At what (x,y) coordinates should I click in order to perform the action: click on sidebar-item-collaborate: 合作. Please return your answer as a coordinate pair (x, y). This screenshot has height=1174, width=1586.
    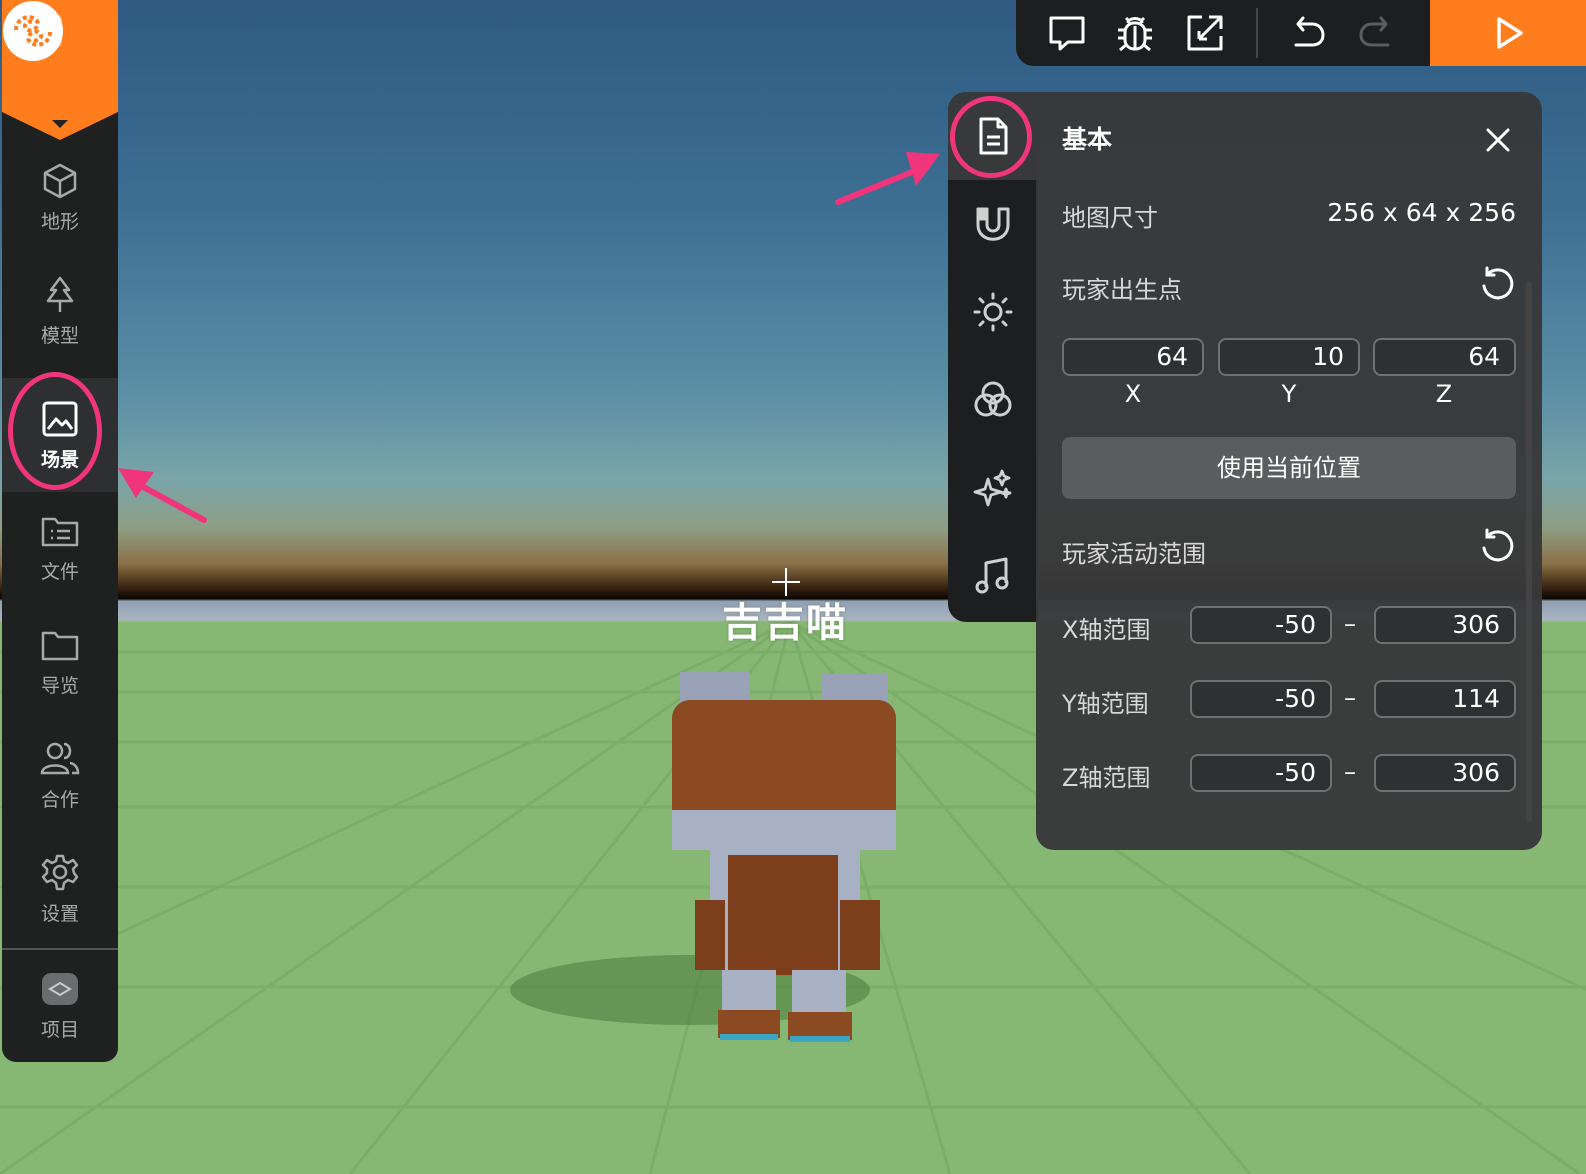
    Looking at the image, I should click on (60, 775).